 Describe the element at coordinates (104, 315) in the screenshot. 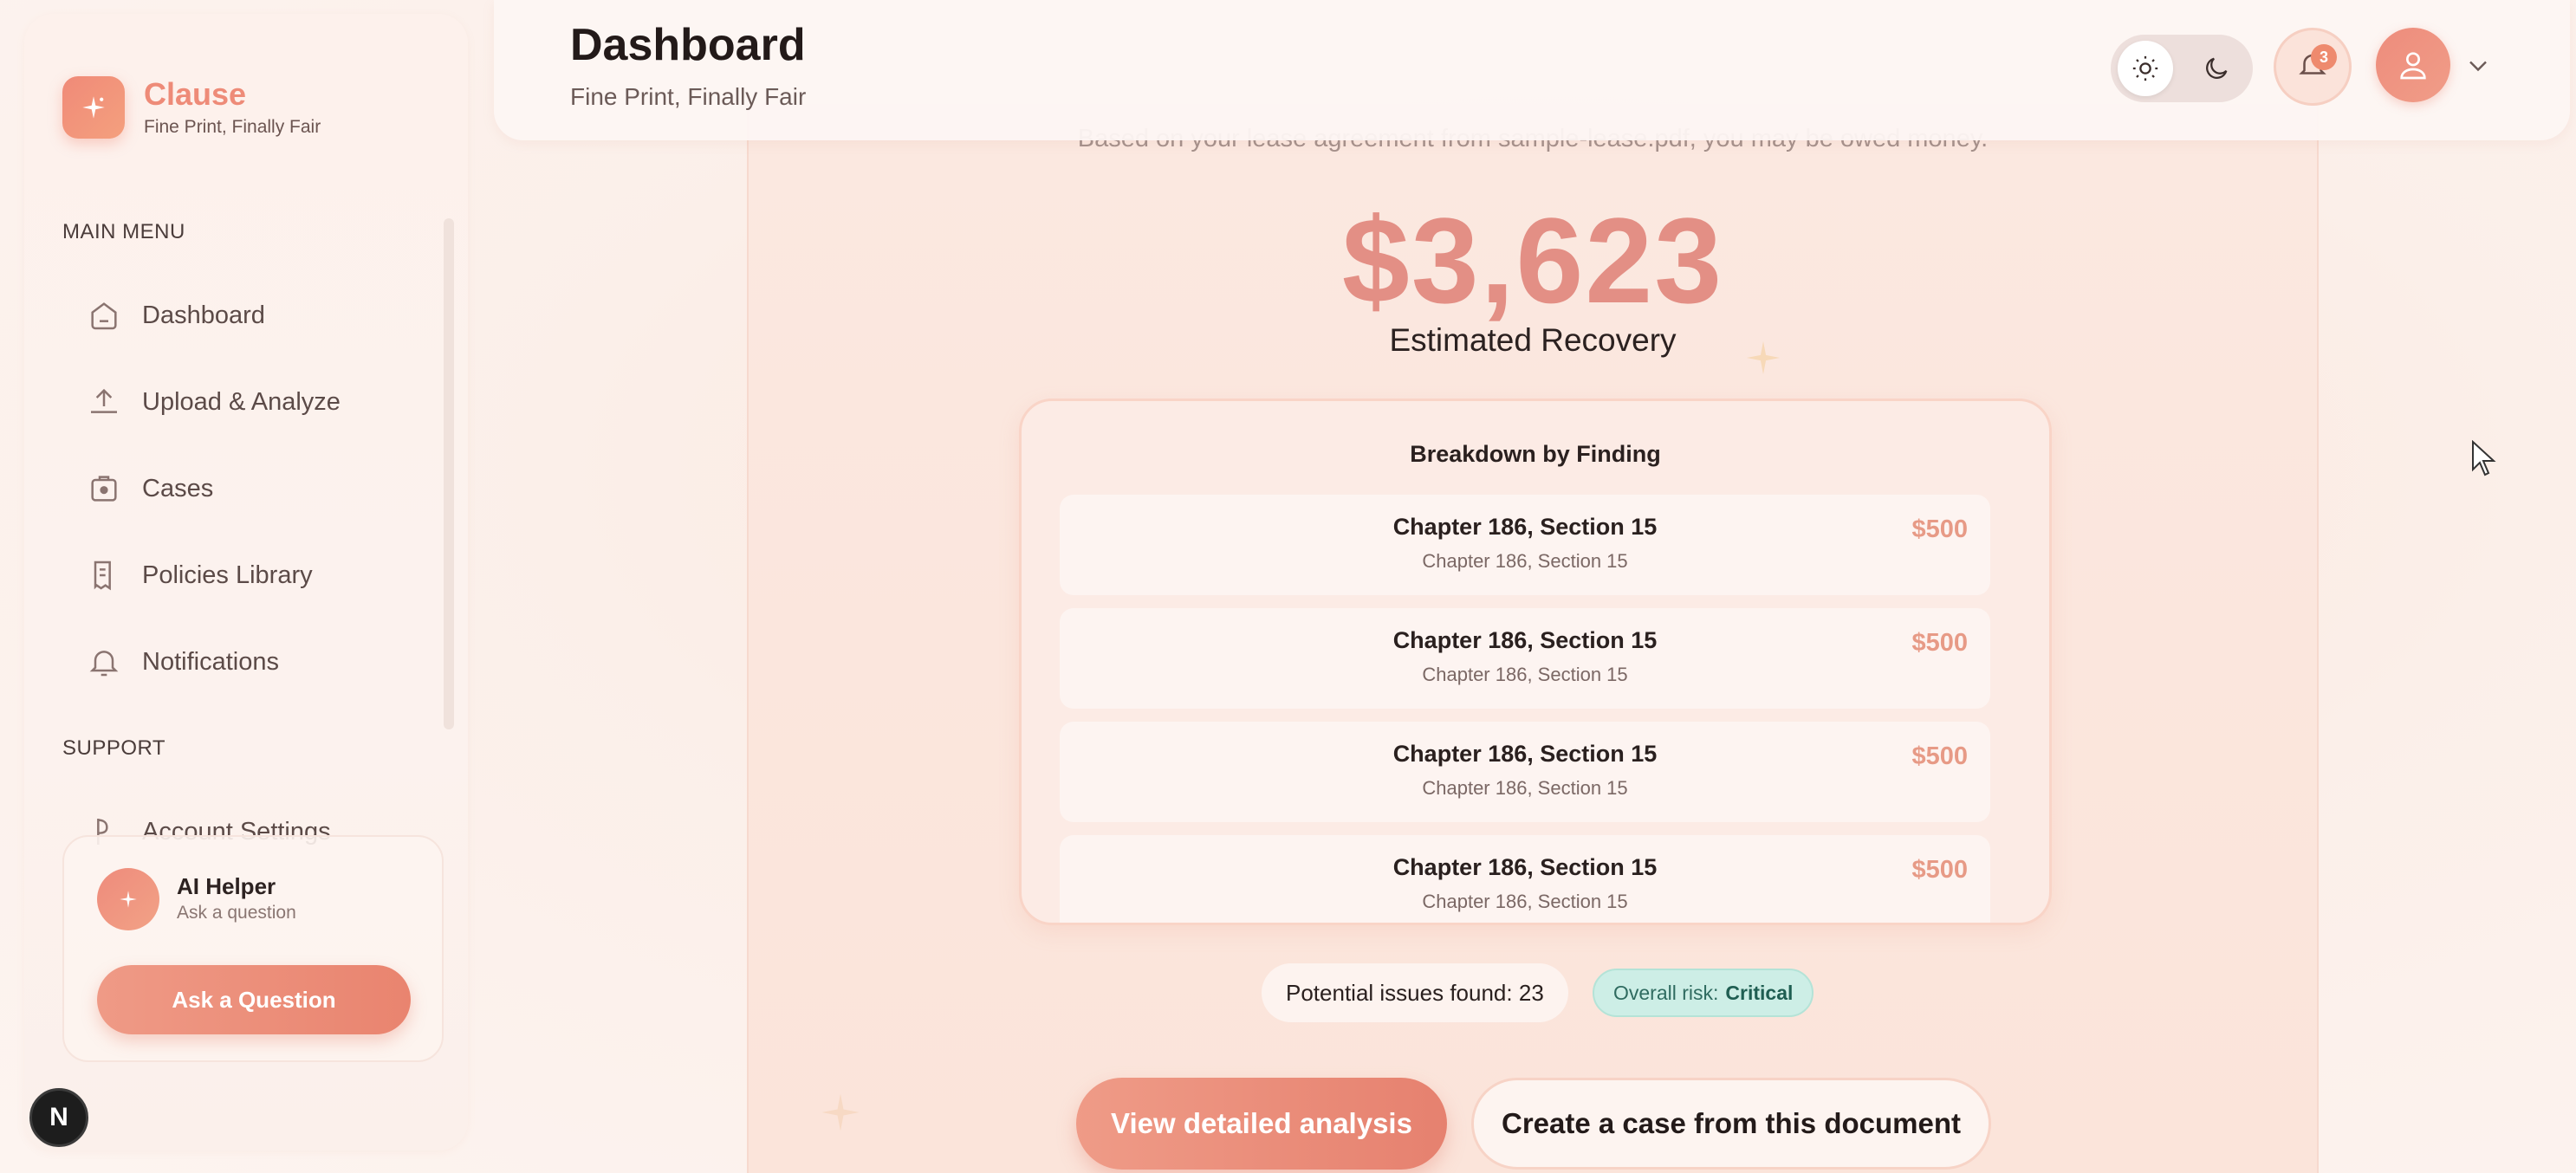

I see `home-icon` at that location.